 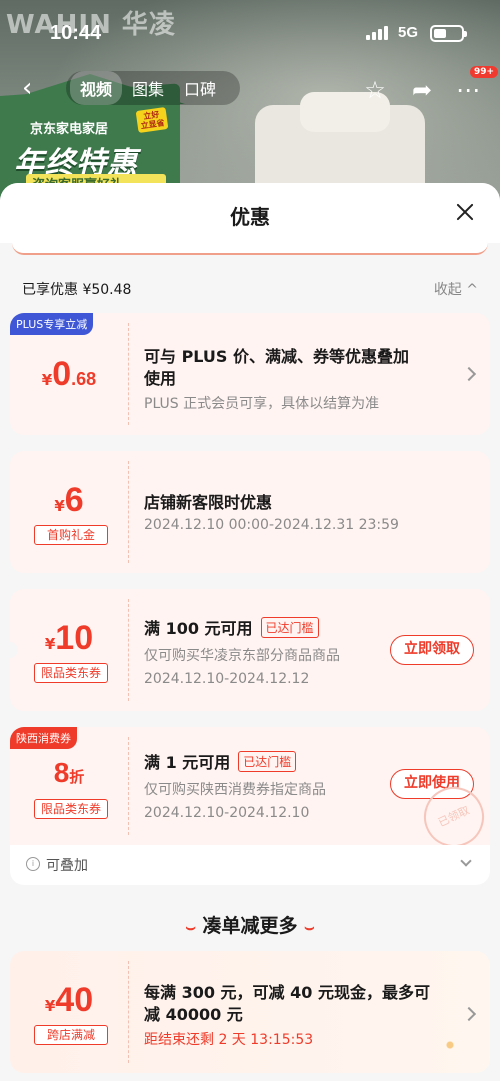 What do you see at coordinates (74, 1000) in the screenshot?
I see `amount-integer: 40` at bounding box center [74, 1000].